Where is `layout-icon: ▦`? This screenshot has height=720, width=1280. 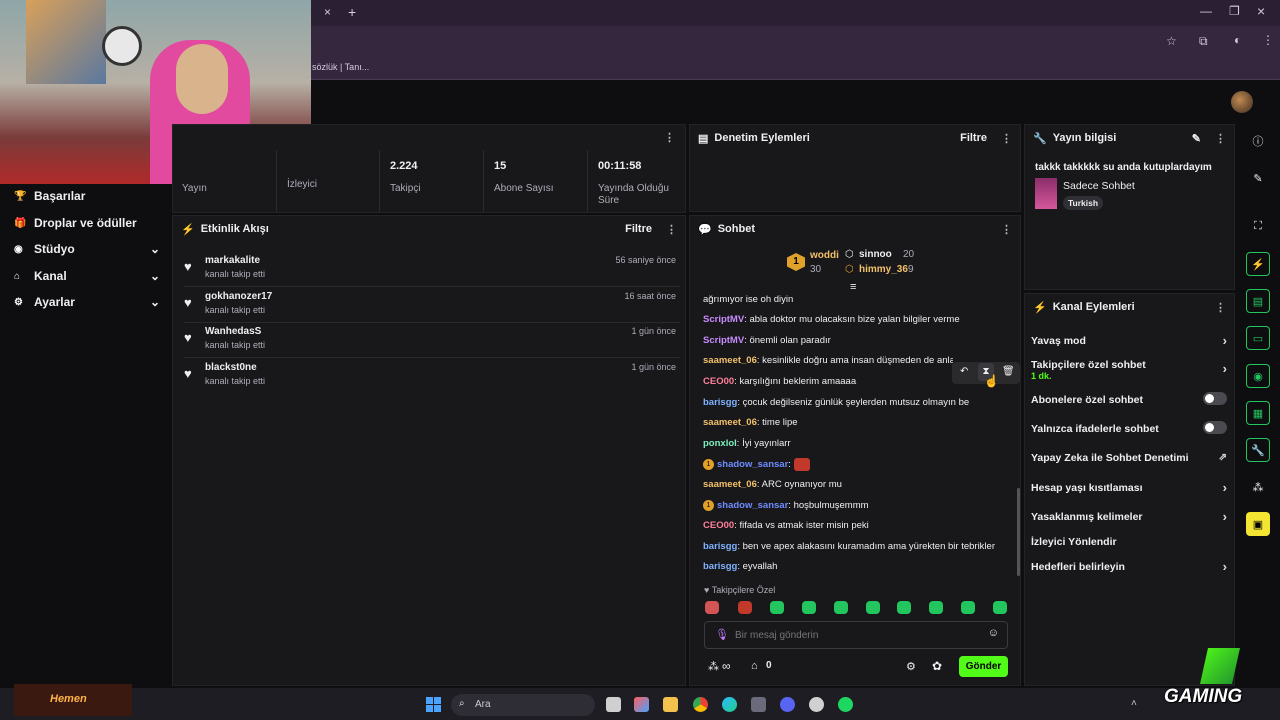
layout-icon: ▦ is located at coordinates (1258, 413).